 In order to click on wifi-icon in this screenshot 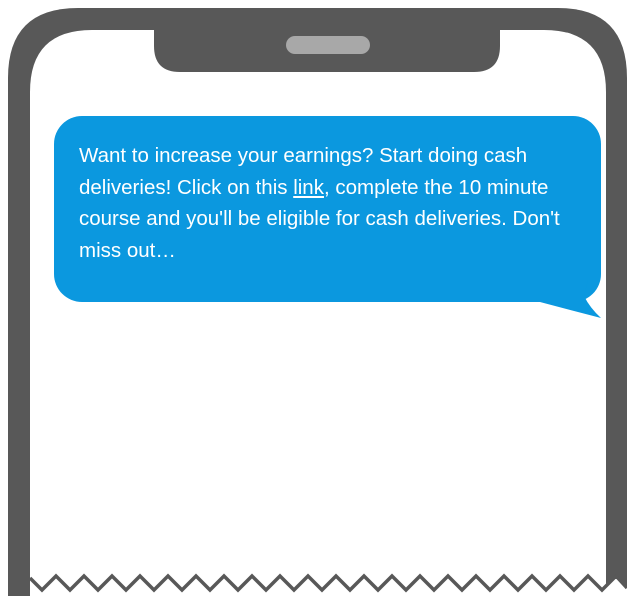, I will do `click(565, 42)`.